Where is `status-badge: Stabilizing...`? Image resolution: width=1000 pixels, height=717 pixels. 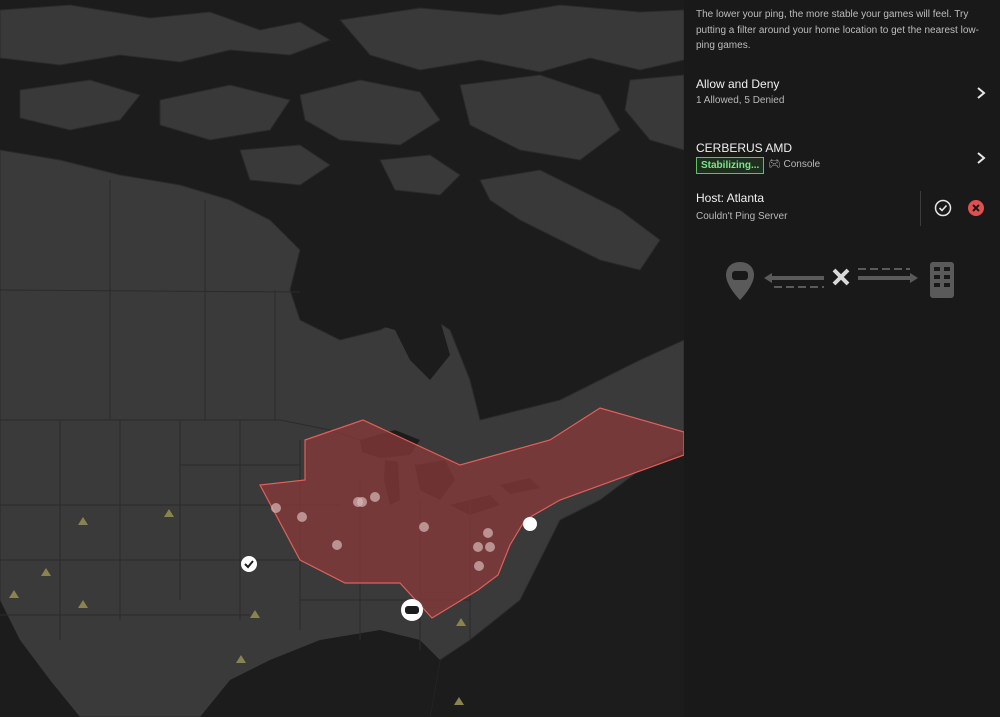 status-badge: Stabilizing... is located at coordinates (730, 165).